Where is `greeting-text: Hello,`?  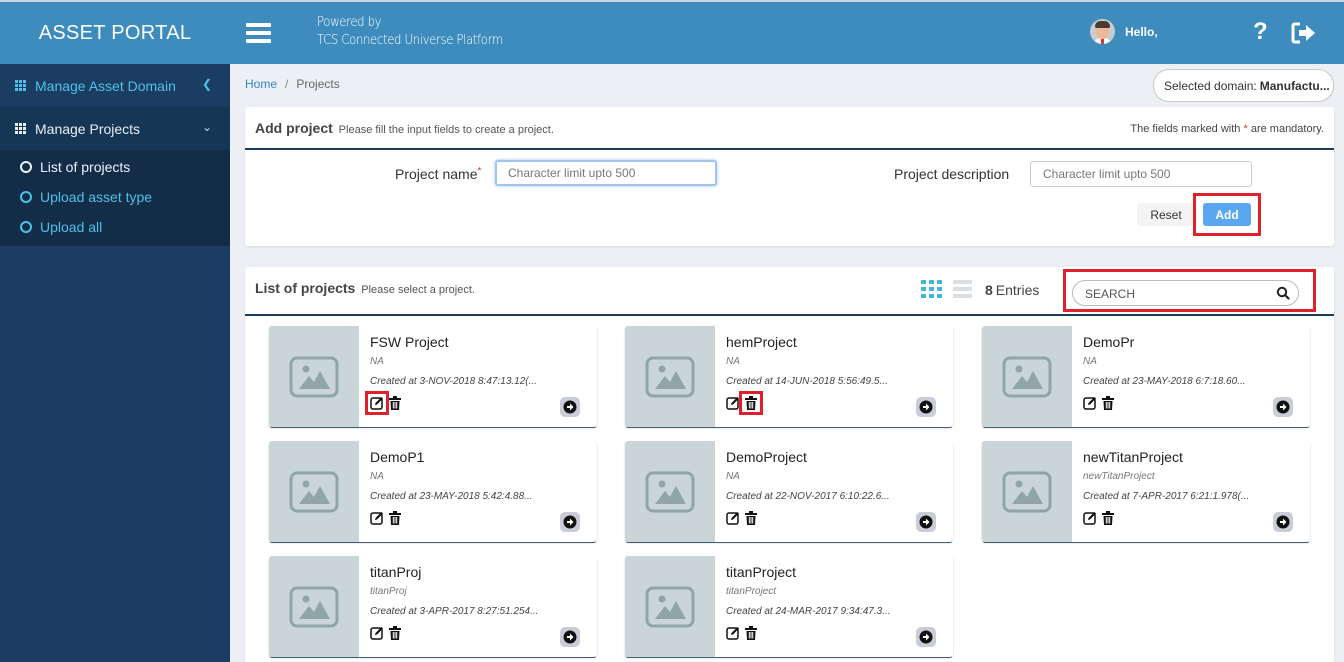 greeting-text: Hello, is located at coordinates (1141, 31).